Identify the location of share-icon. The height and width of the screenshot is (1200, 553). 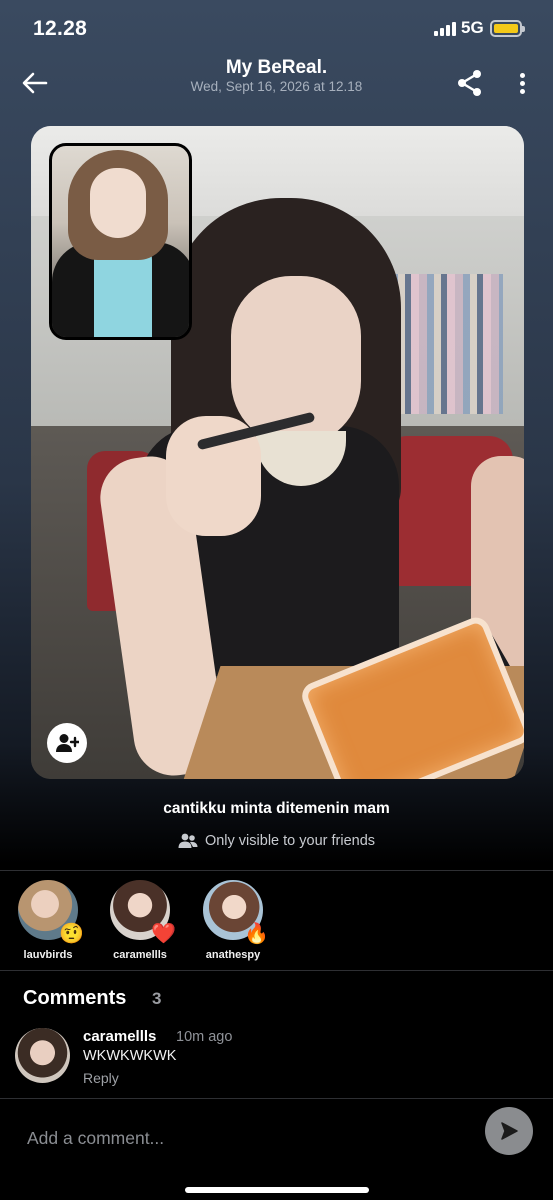
(469, 83).